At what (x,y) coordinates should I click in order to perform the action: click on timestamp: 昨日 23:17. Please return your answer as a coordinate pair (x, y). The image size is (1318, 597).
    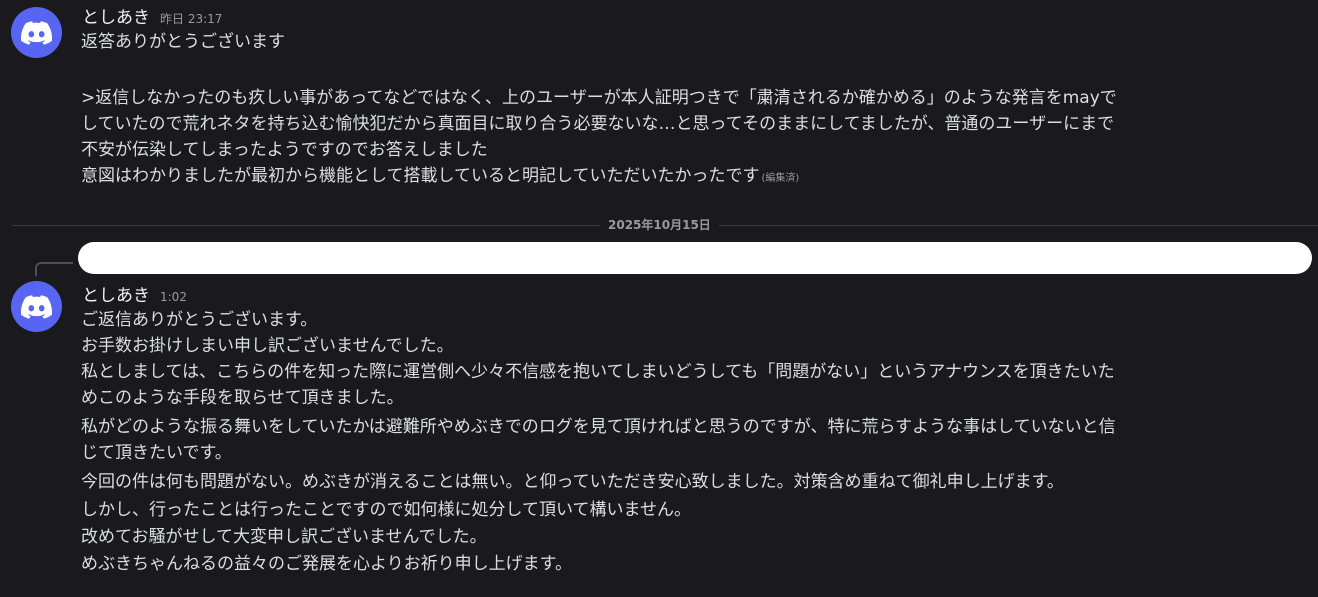
    Looking at the image, I should click on (191, 18).